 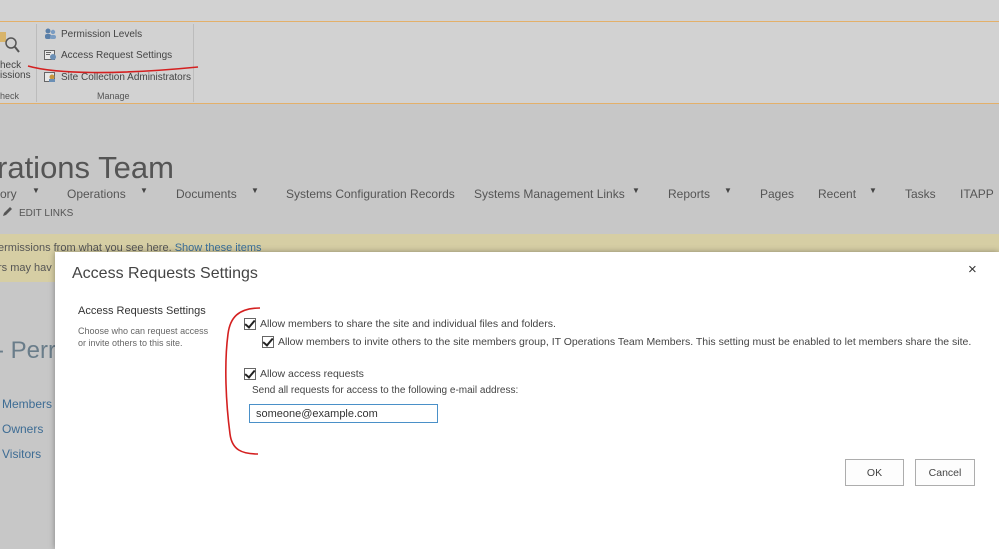 What do you see at coordinates (920, 194) in the screenshot?
I see `nav-item-tasks: Tasks` at bounding box center [920, 194].